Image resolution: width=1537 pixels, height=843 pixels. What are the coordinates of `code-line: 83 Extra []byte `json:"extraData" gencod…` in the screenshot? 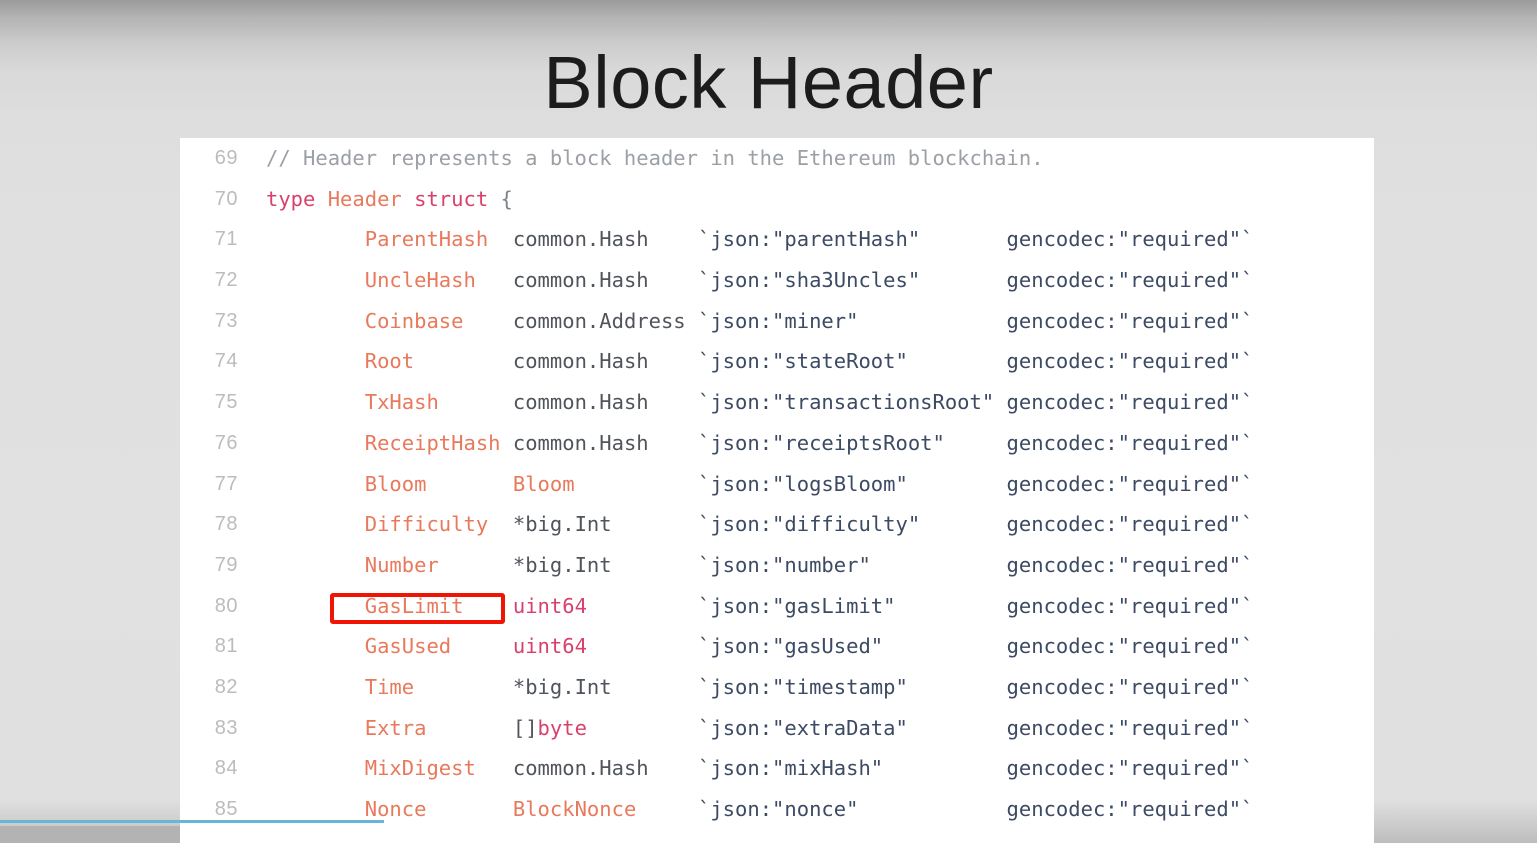 It's located at (777, 728).